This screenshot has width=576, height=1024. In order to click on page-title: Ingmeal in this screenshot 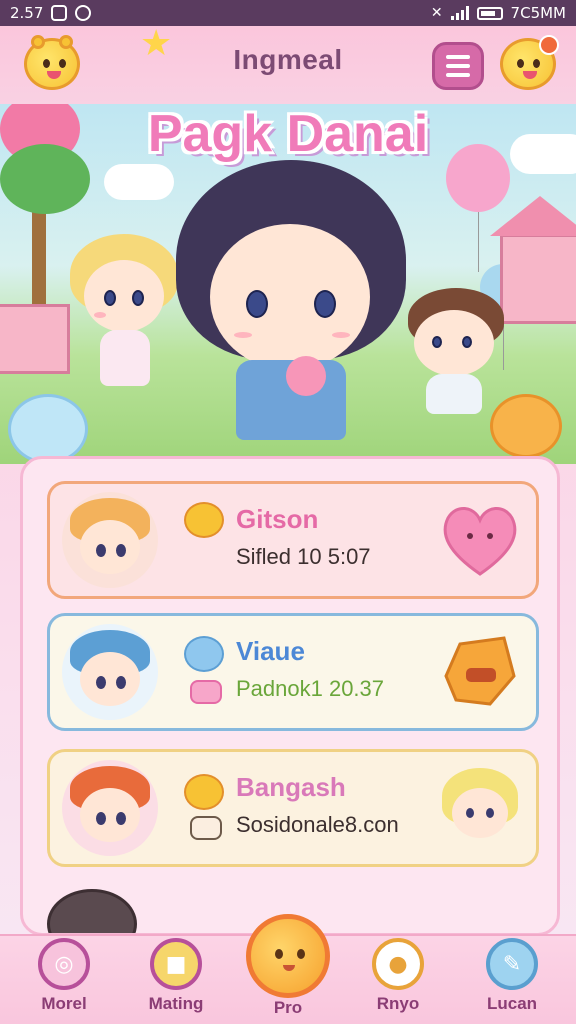, I will do `click(288, 59)`.